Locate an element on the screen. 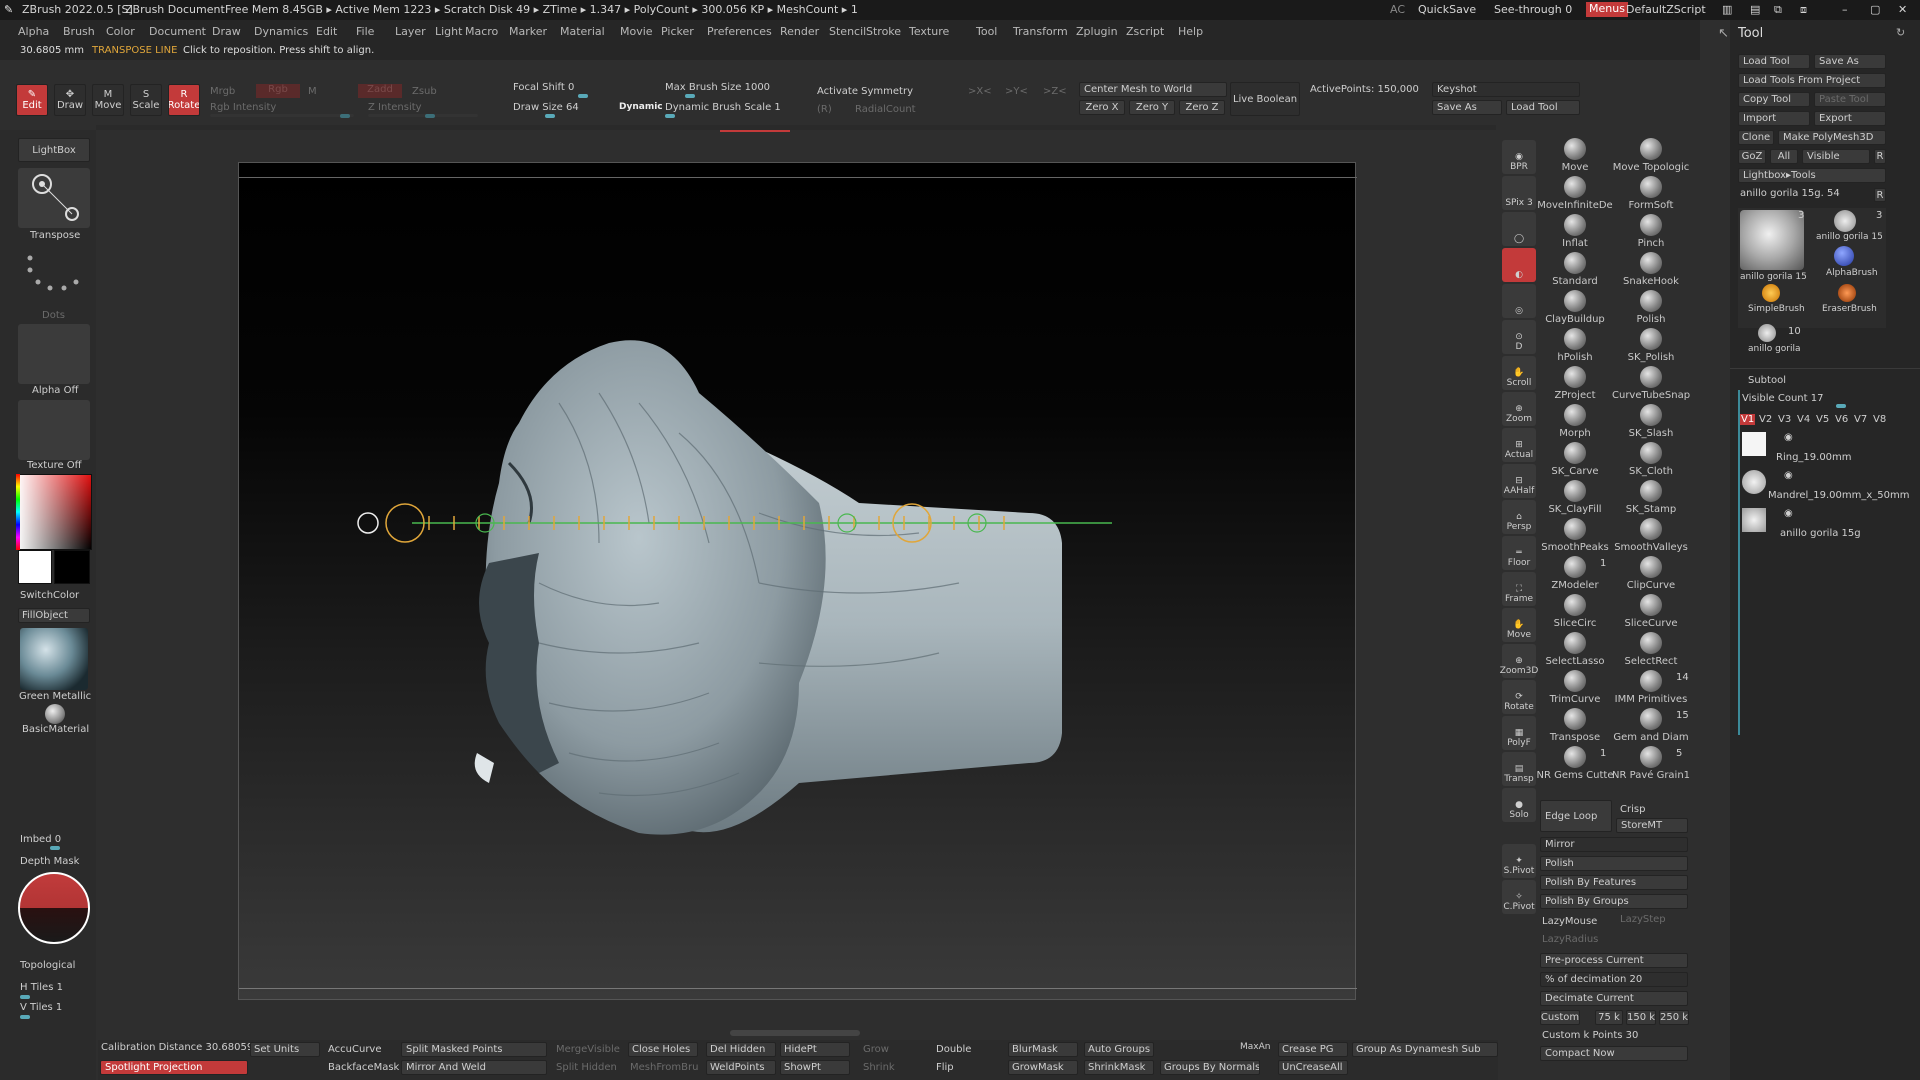  brush-sk-polish: SK_Polish is located at coordinates (1651, 345).